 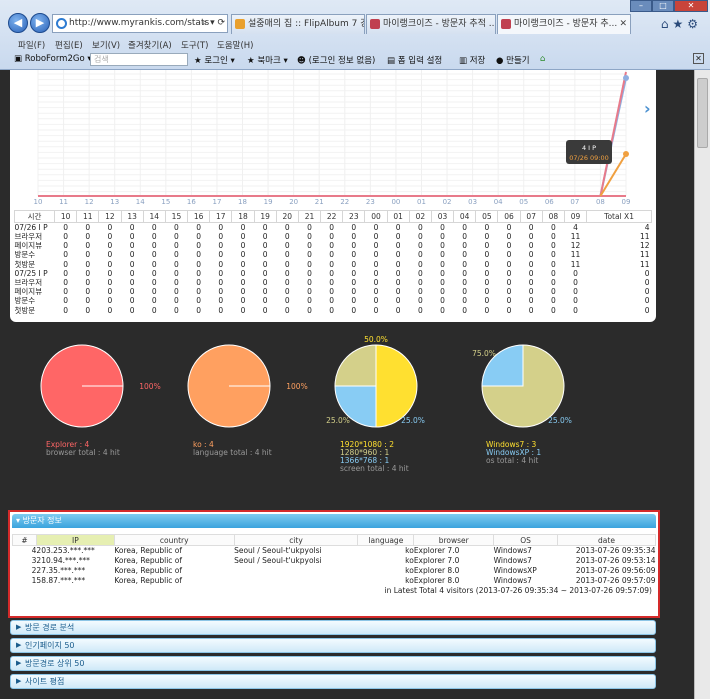 I want to click on column-header: Total X1, so click(x=619, y=216).